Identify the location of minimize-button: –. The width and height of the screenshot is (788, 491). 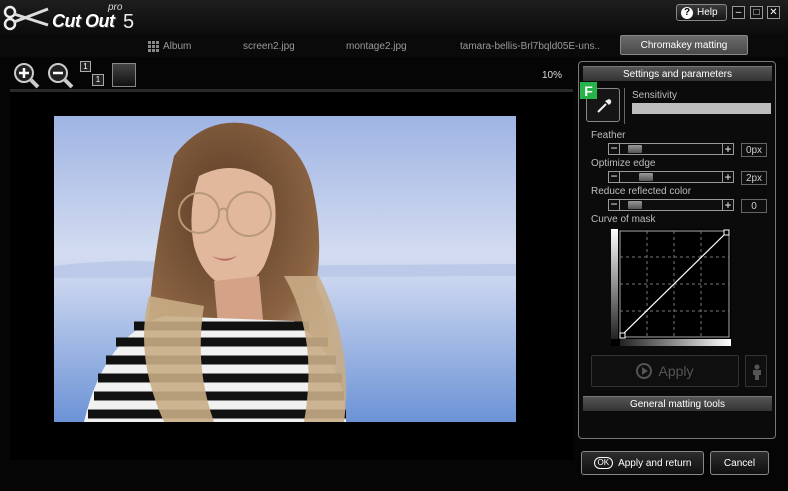
(738, 12).